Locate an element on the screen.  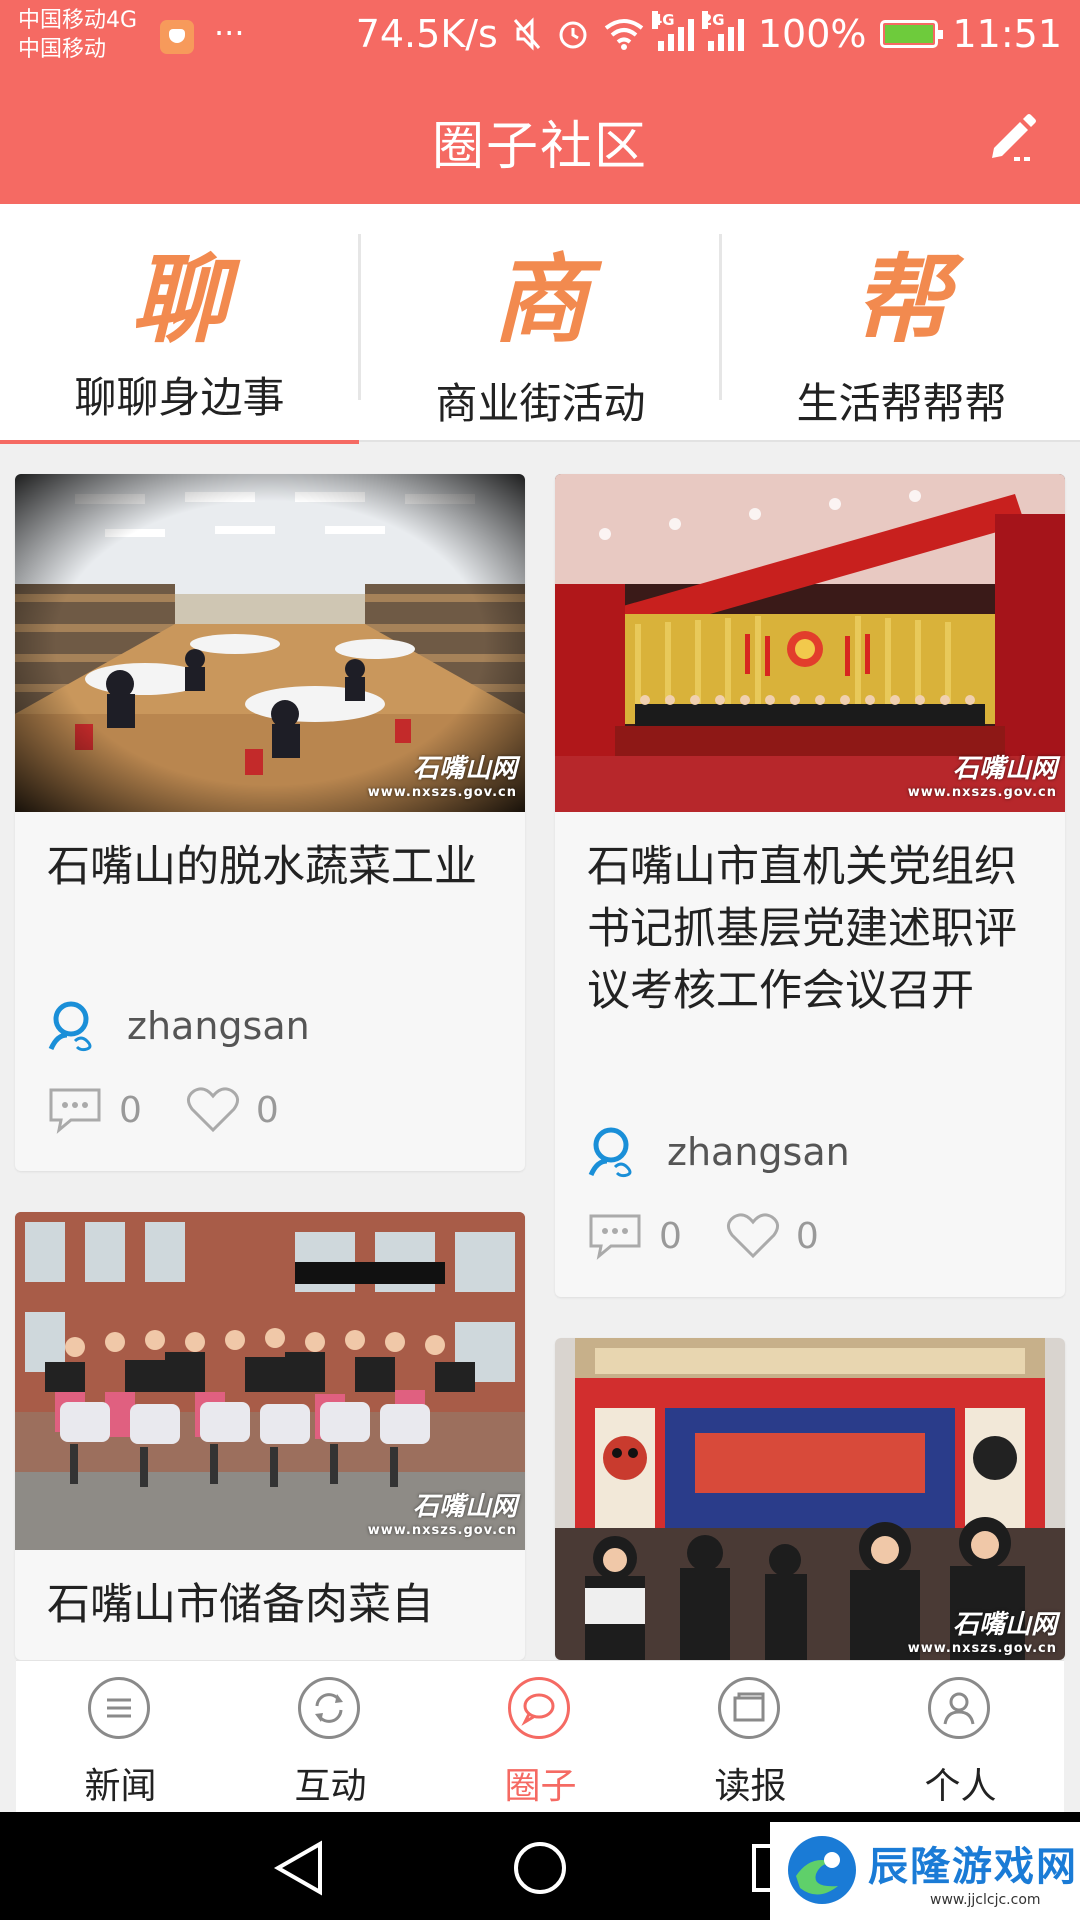
tab-label: 生活帮帮帮 is located at coordinates (901, 403).